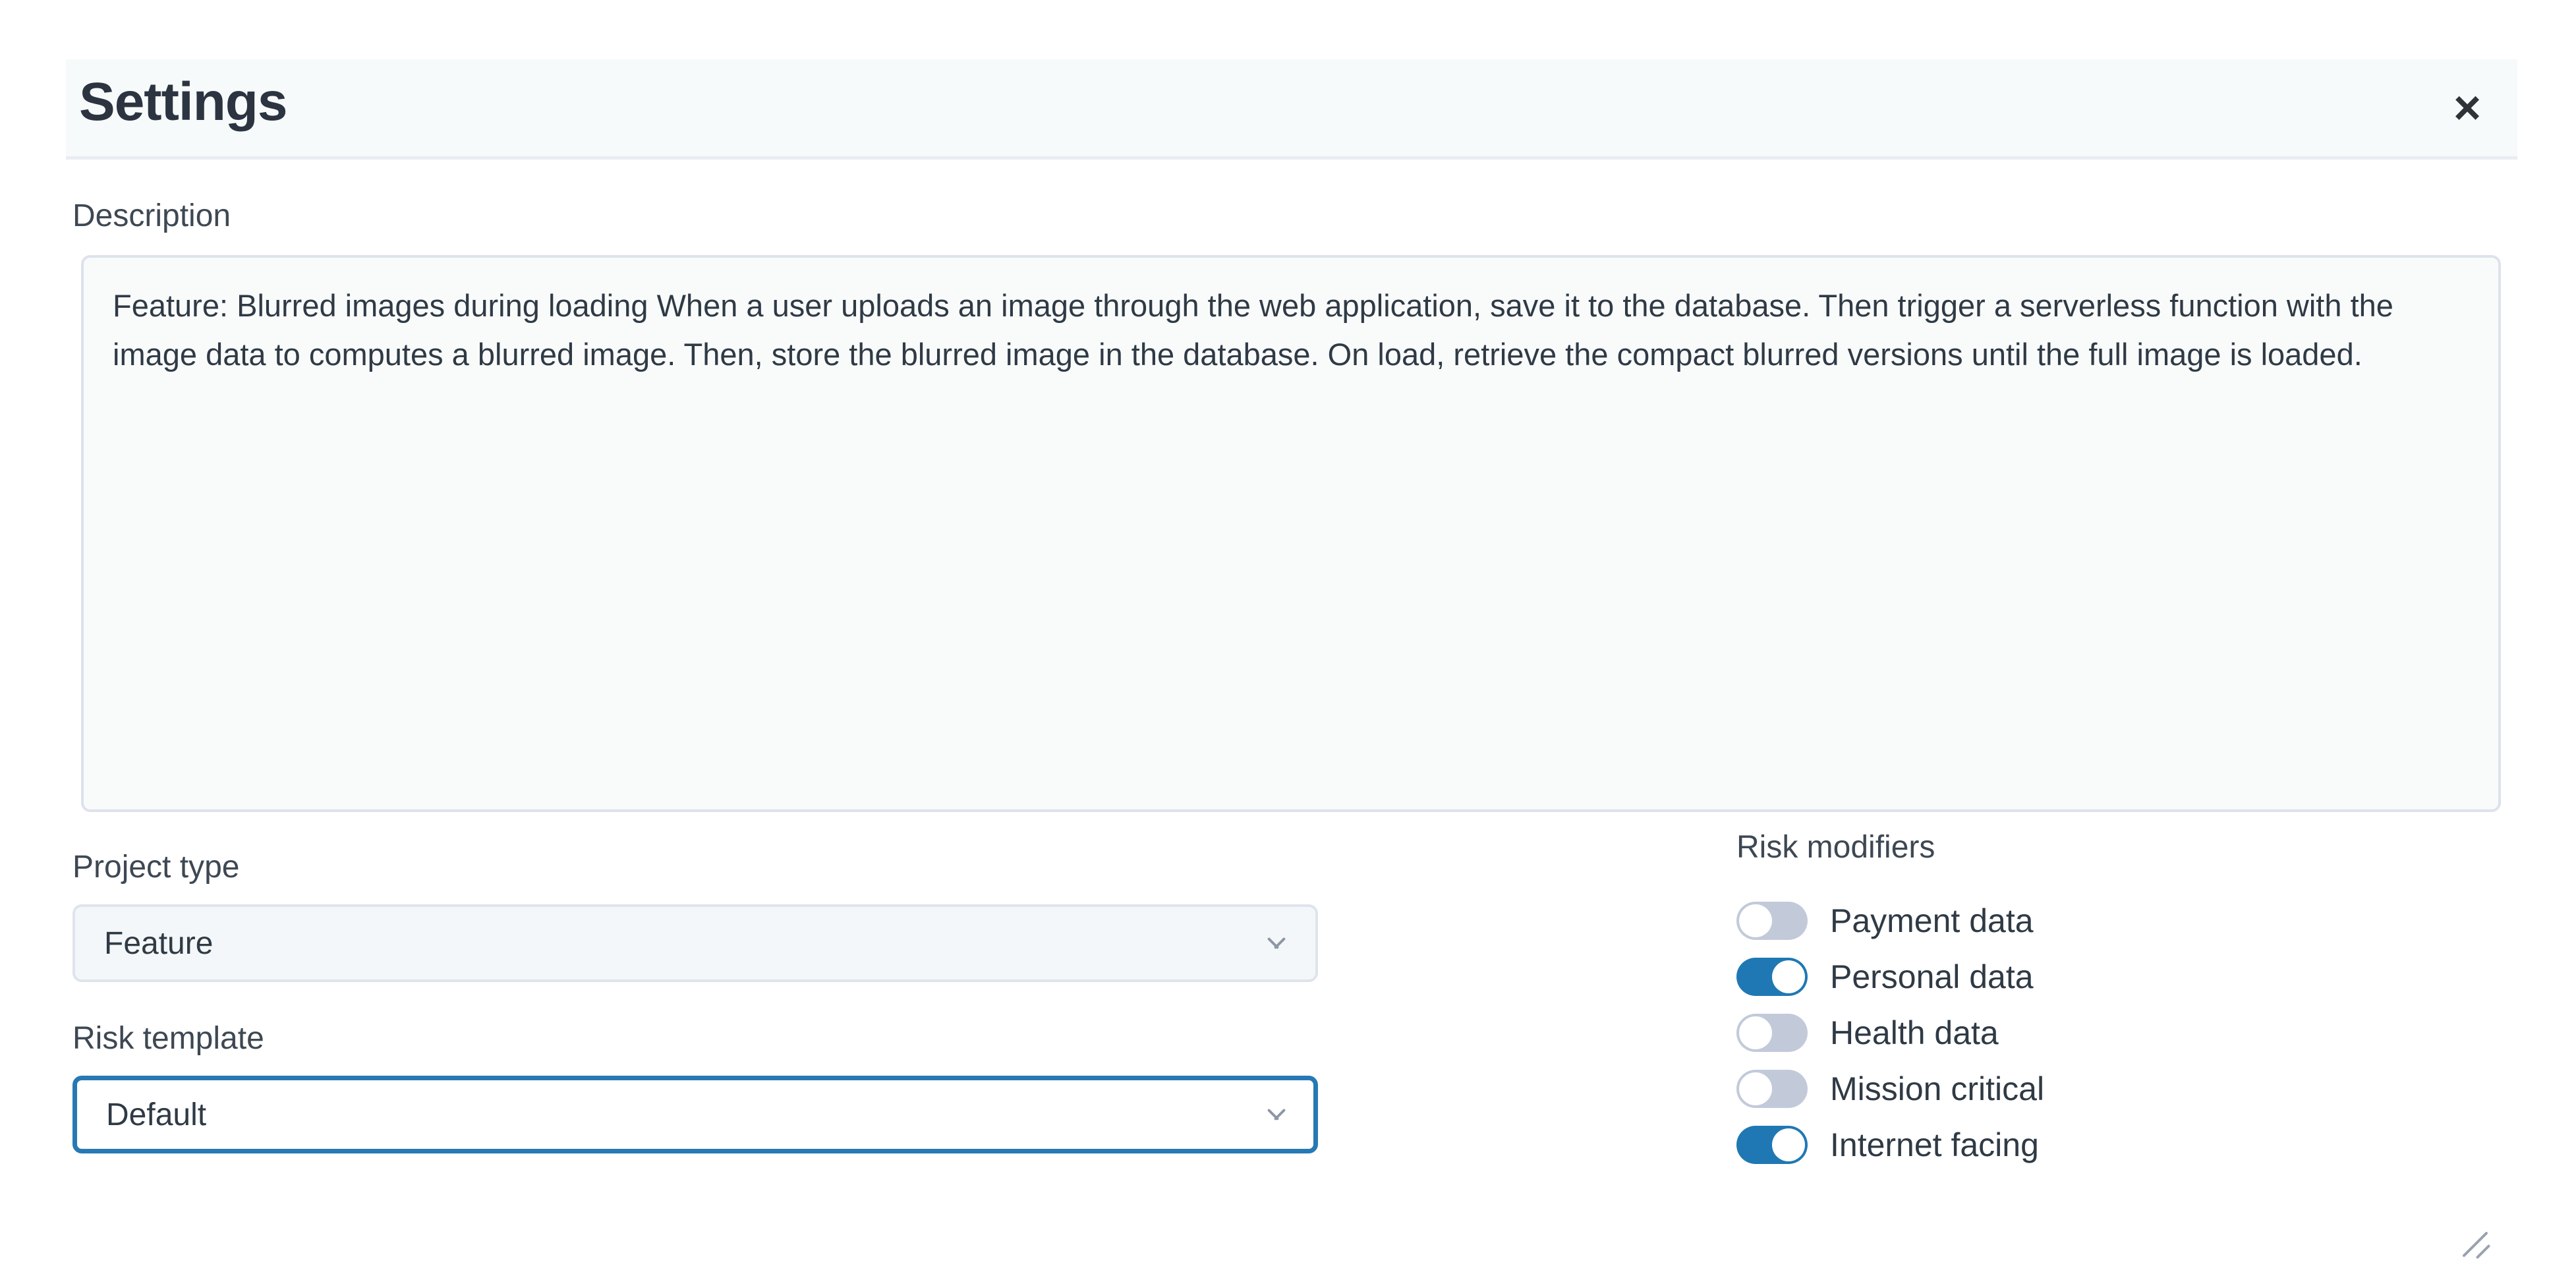 This screenshot has height=1280, width=2576. What do you see at coordinates (1915, 1032) in the screenshot?
I see `risk-modifier-label: Health data` at bounding box center [1915, 1032].